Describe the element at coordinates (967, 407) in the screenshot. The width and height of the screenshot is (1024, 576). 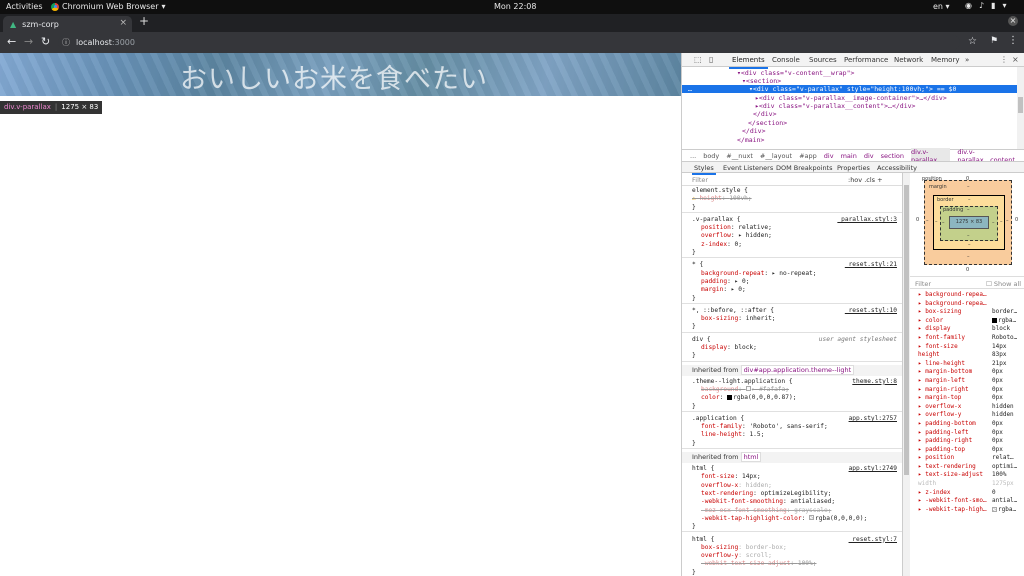
I see `computed-row: ▸ overflow-x hidden` at that location.